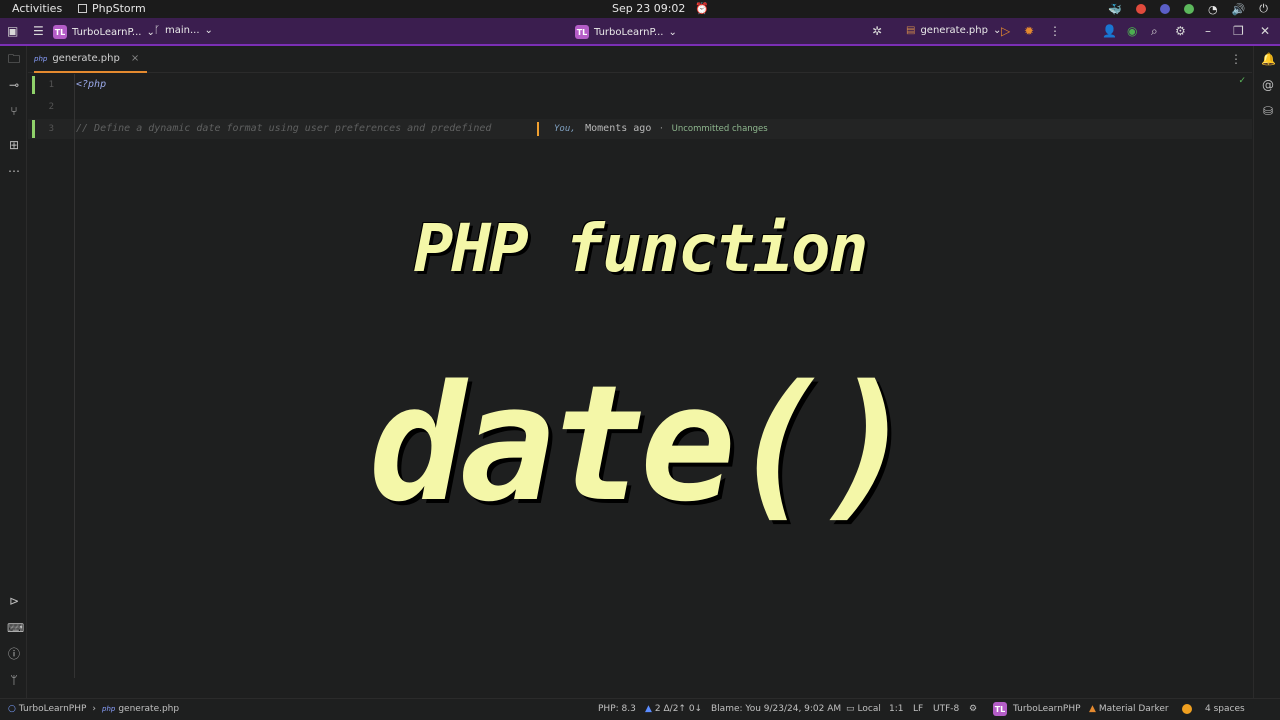  What do you see at coordinates (582, 32) in the screenshot?
I see `center-project-badge: TL` at bounding box center [582, 32].